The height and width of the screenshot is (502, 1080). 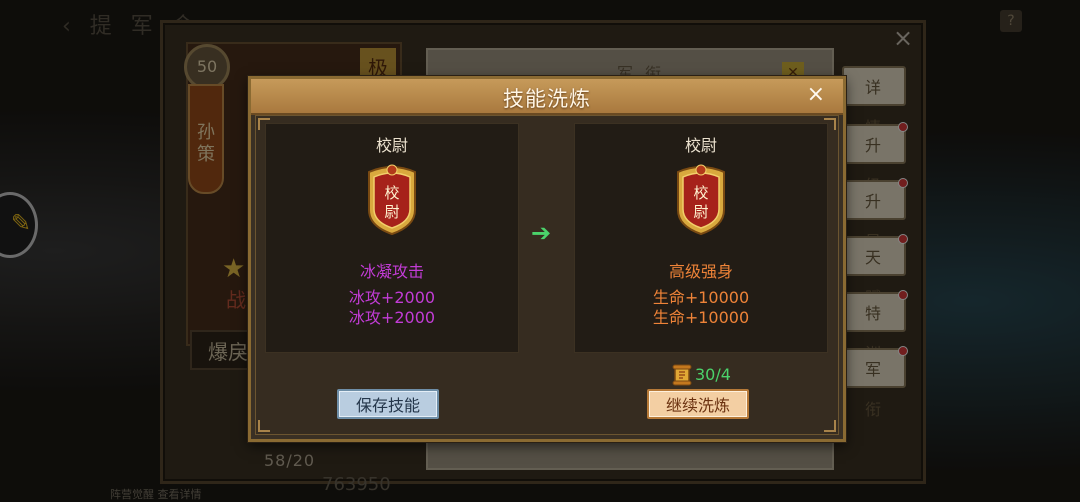 What do you see at coordinates (701, 238) in the screenshot?
I see `new-skill-panel: 校尉 校 尉 高级强身 生命+10000 生命+10000` at bounding box center [701, 238].